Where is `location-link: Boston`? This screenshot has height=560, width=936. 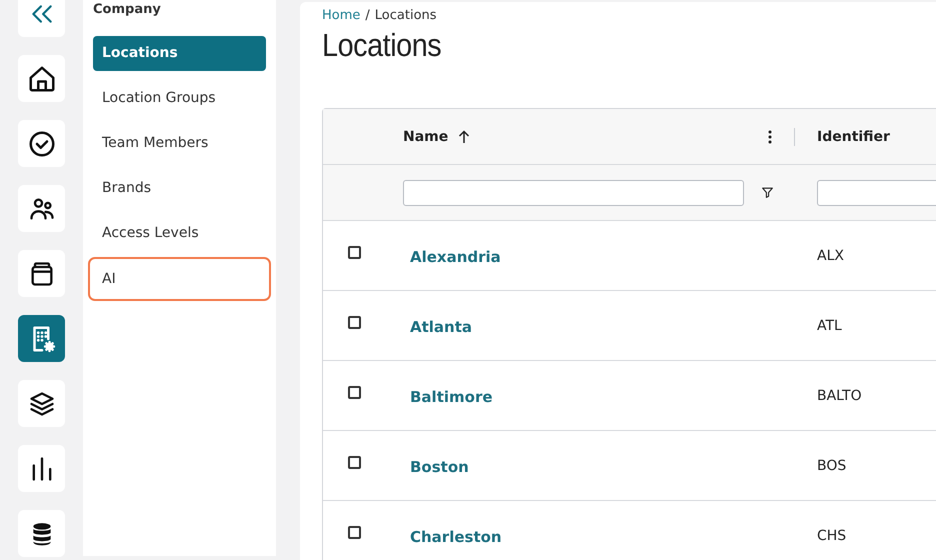
location-link: Boston is located at coordinates (439, 467).